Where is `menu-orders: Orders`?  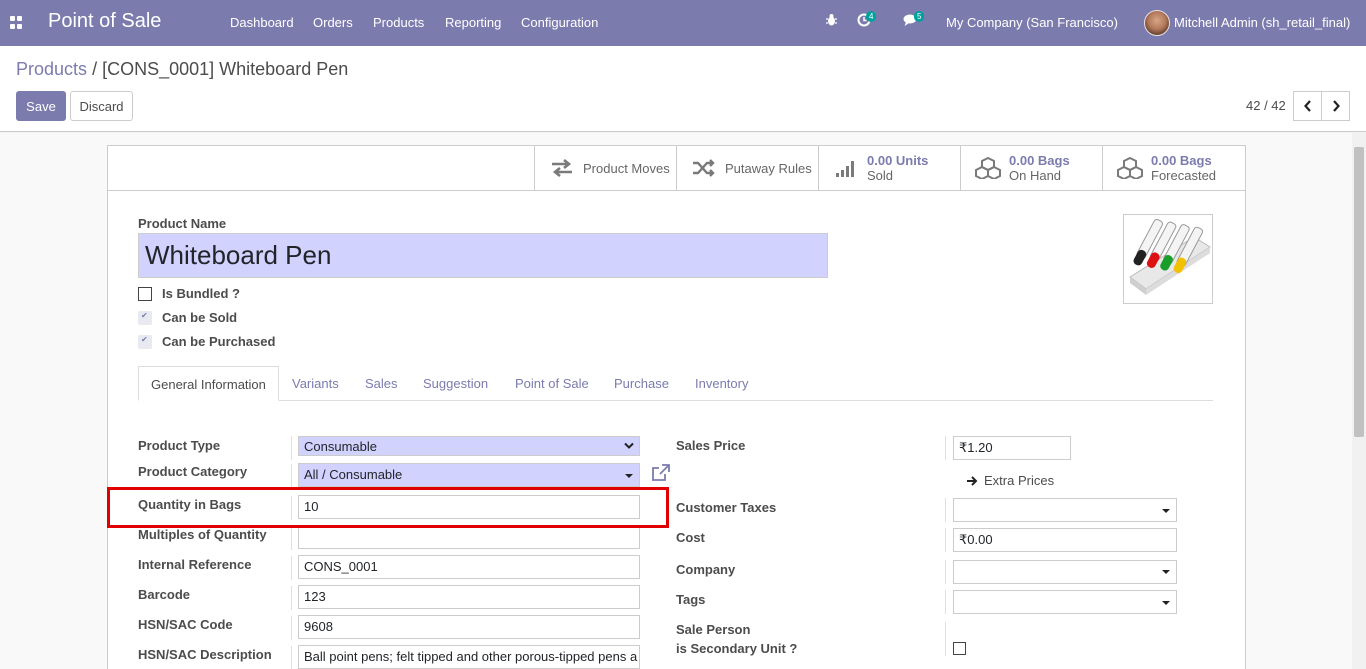
menu-orders: Orders is located at coordinates (333, 22).